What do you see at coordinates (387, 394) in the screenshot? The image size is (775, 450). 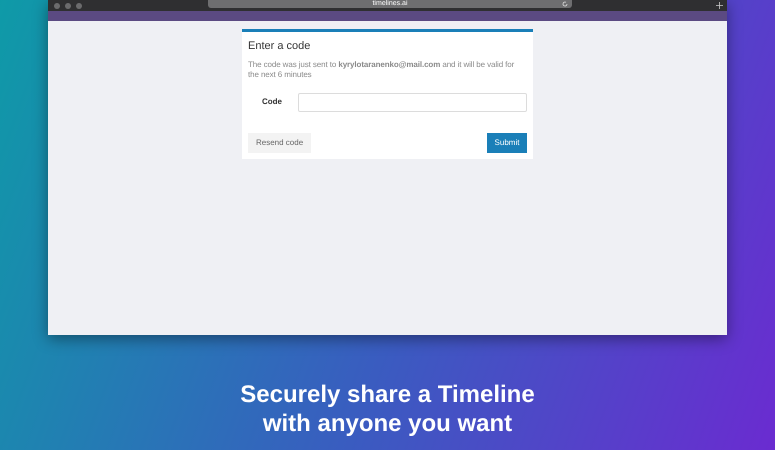 I see `headline-text: Securely share a Timeline` at bounding box center [387, 394].